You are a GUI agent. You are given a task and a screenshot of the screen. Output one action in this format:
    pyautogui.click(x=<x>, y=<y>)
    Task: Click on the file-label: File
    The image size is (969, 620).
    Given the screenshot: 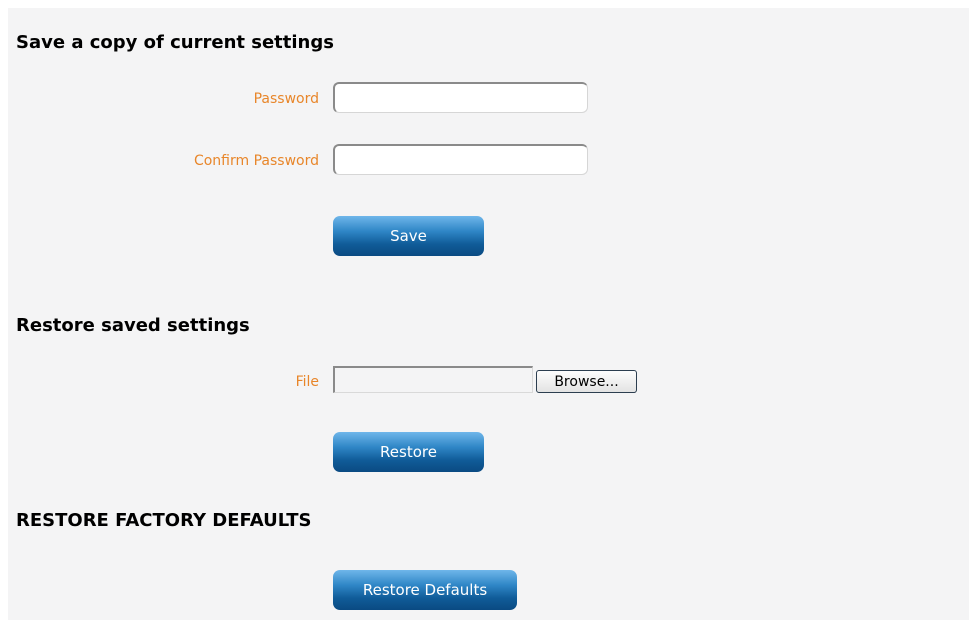 What is the action you would take?
    pyautogui.click(x=307, y=382)
    